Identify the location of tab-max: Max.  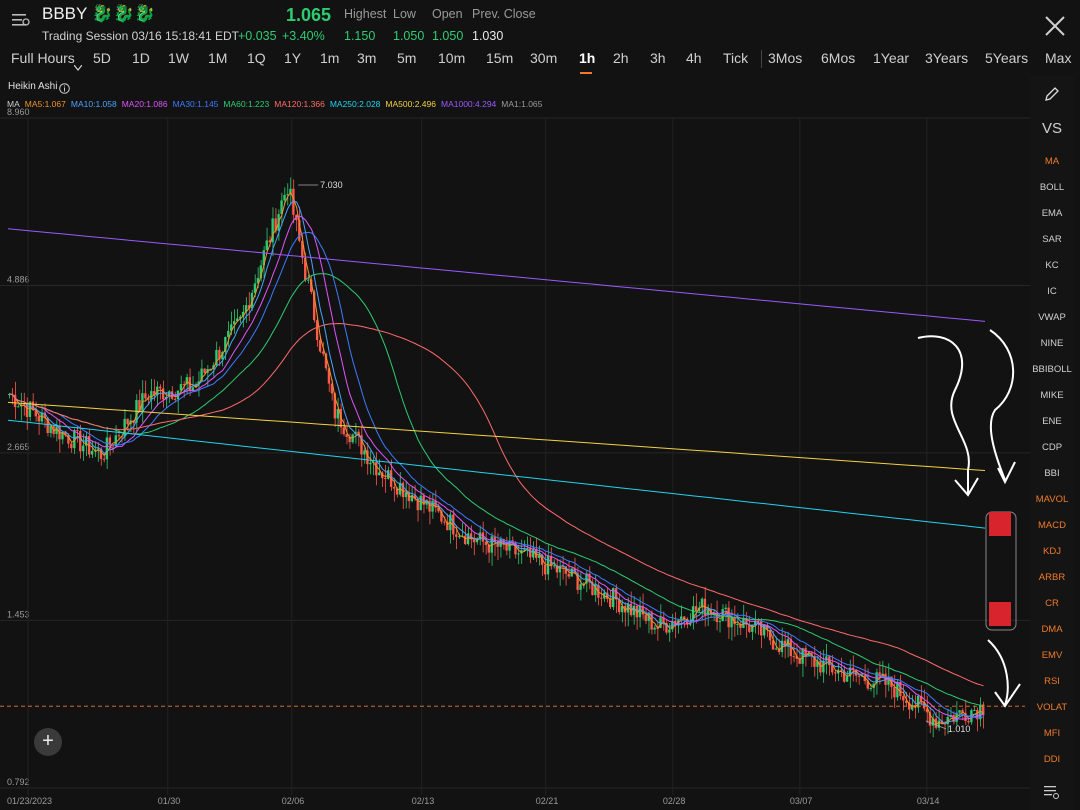
(1058, 58).